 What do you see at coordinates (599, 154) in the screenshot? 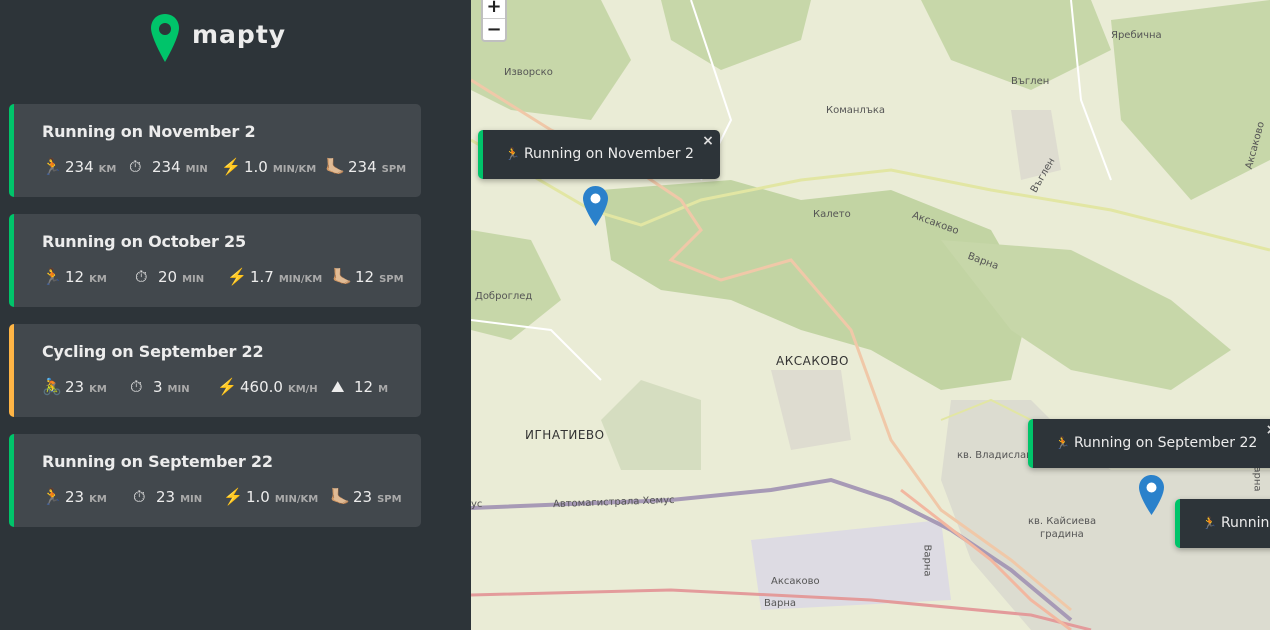
I see `workout-popup: 🏃 Running on November 2 ×` at bounding box center [599, 154].